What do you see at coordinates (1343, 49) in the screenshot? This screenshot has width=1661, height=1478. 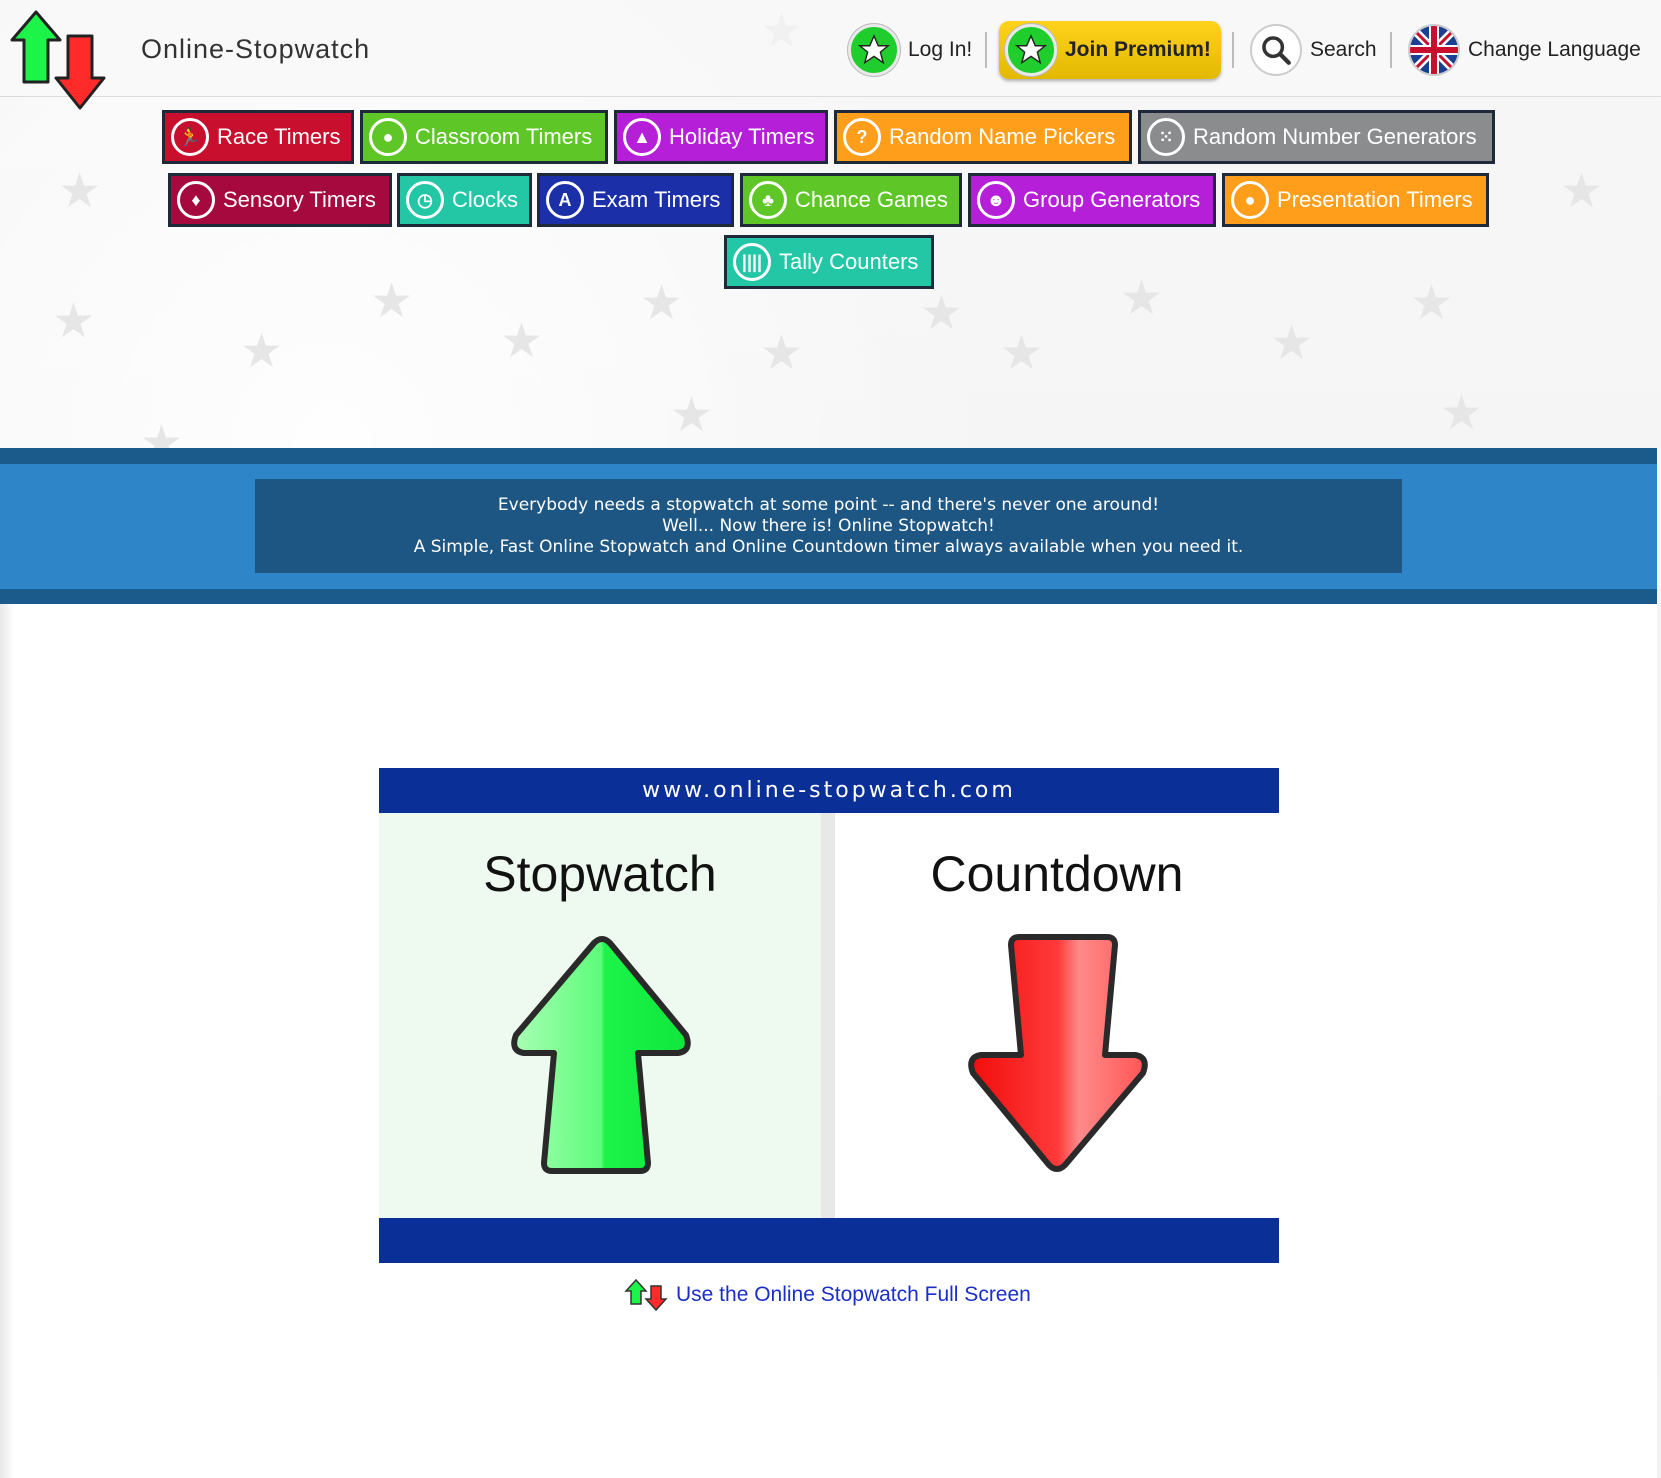 I see `search-label: Search` at bounding box center [1343, 49].